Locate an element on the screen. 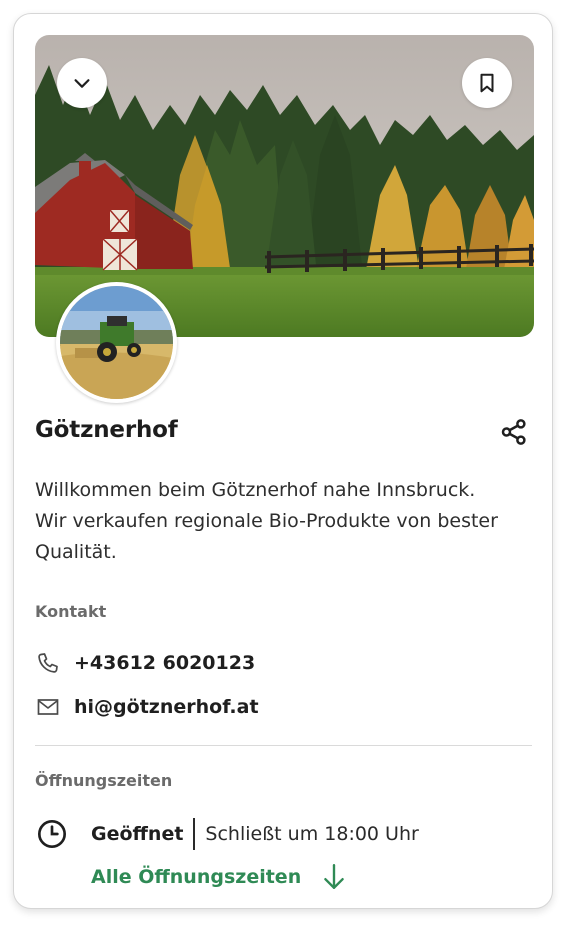 This screenshot has height=932, width=576. all-hours-link: Alle Öffnungszeiten is located at coordinates (219, 877).